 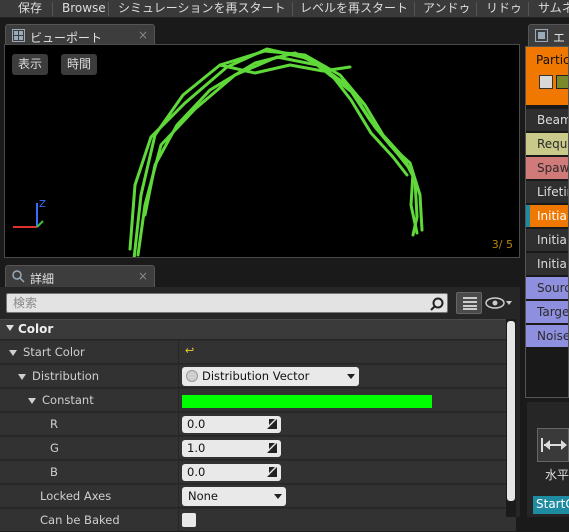 What do you see at coordinates (553, 144) in the screenshot?
I see `emitter-module-label: Requi` at bounding box center [553, 144].